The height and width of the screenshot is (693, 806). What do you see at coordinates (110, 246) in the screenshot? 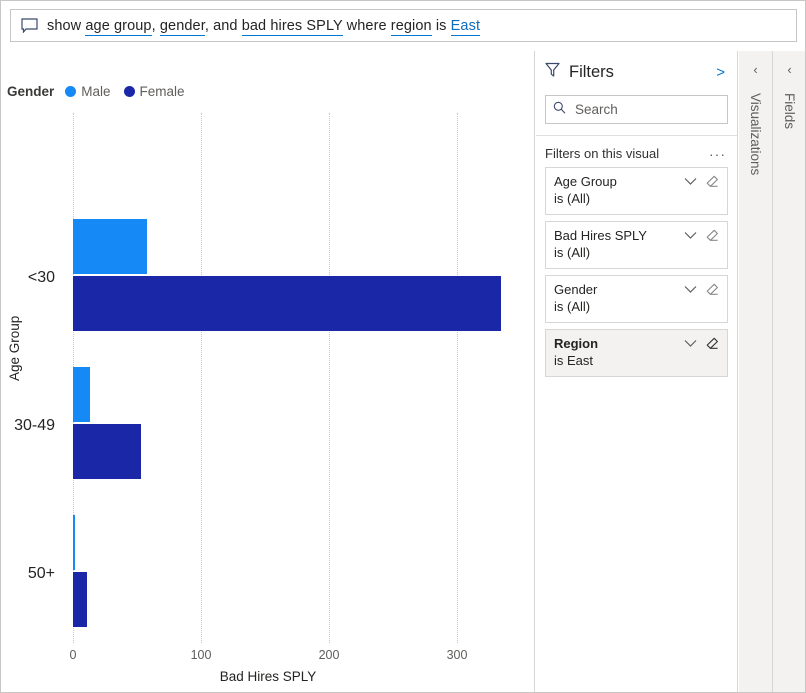
I see `bar-male-<30` at bounding box center [110, 246].